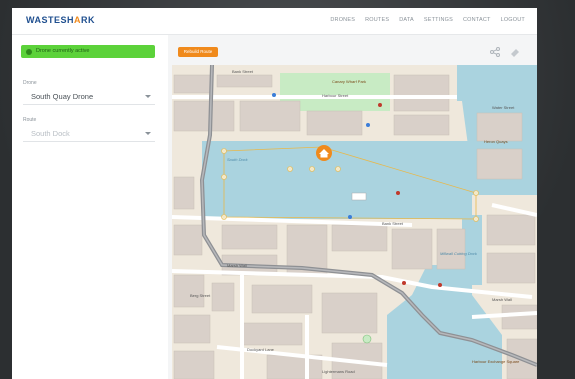  Describe the element at coordinates (29, 51) in the screenshot. I see `status-dot-icon` at that location.